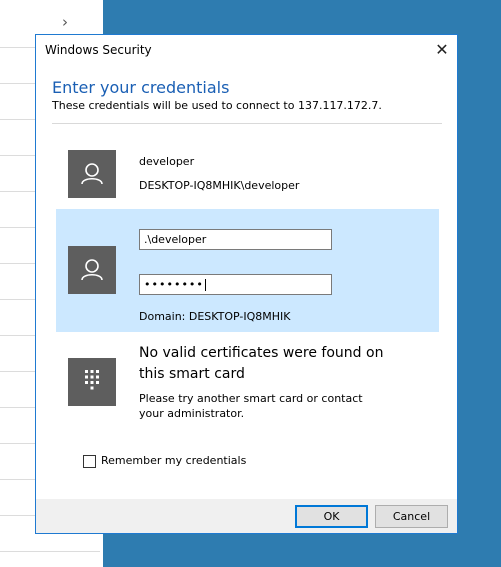 This screenshot has width=501, height=567. I want to click on remember-label: Remember my credentials, so click(174, 460).